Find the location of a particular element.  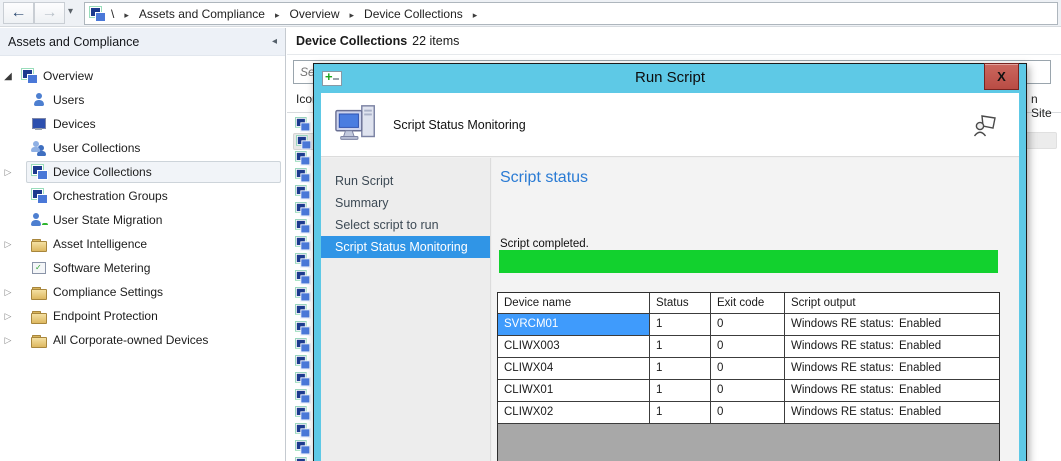

progress-bar is located at coordinates (748, 261).